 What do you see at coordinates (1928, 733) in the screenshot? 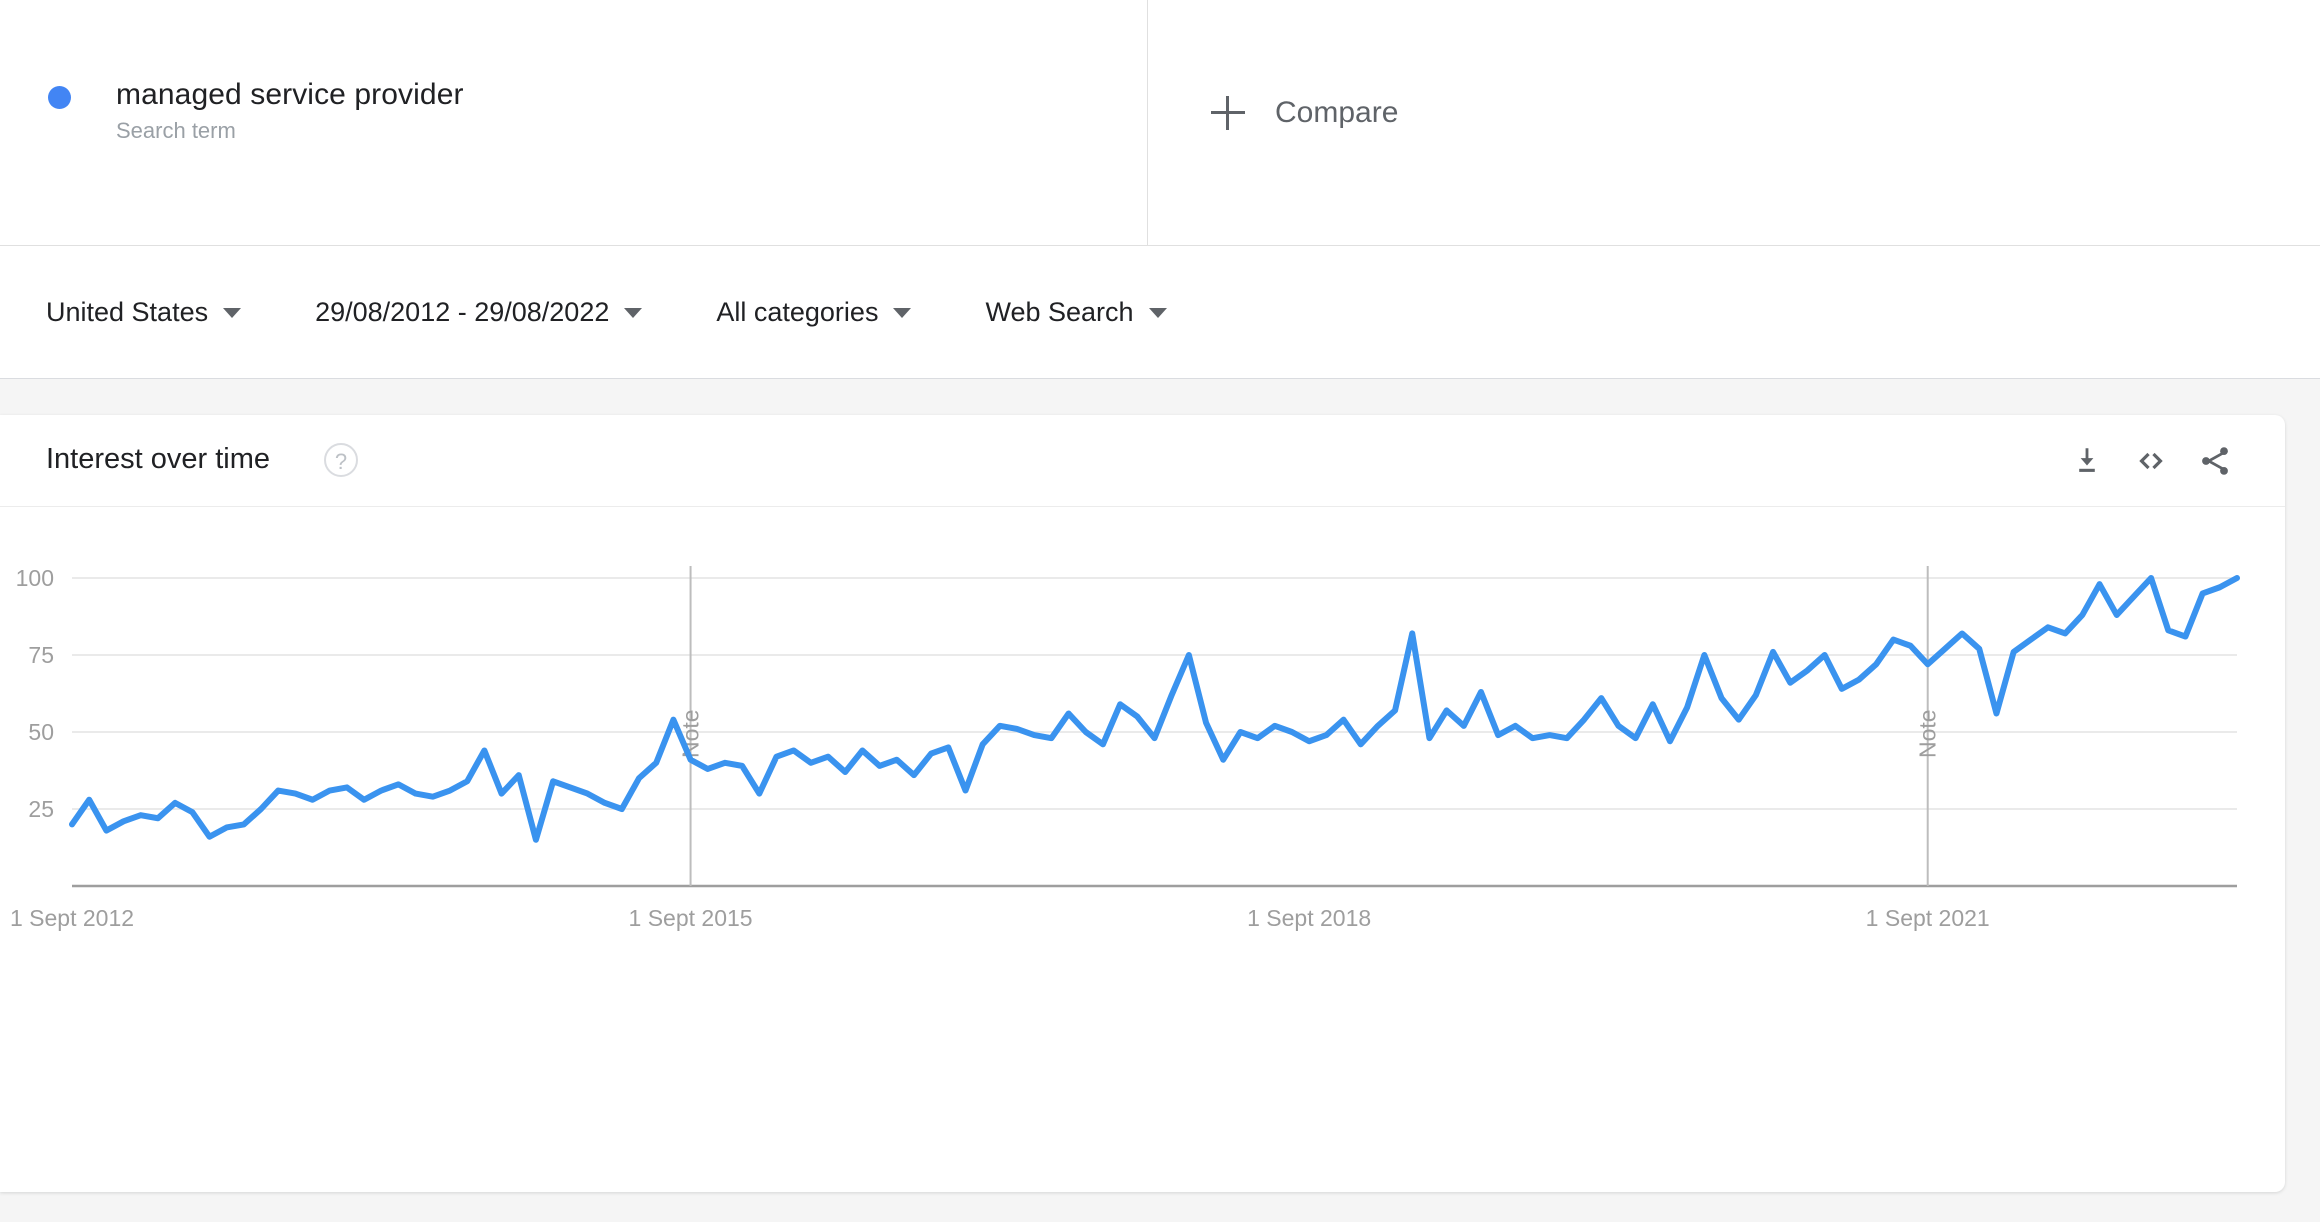
I see `note-marker-label: Note` at bounding box center [1928, 733].